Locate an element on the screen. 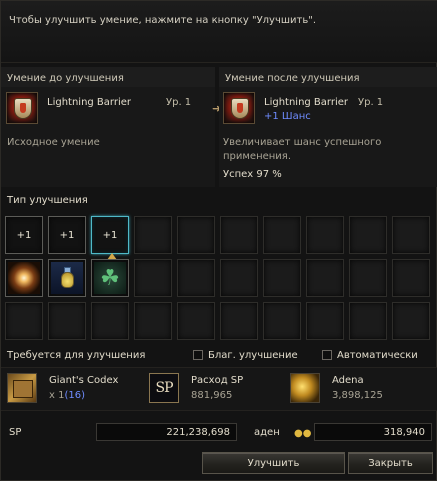 This screenshot has width=437, height=481. req-item-qty: 881,965 is located at coordinates (212, 395).